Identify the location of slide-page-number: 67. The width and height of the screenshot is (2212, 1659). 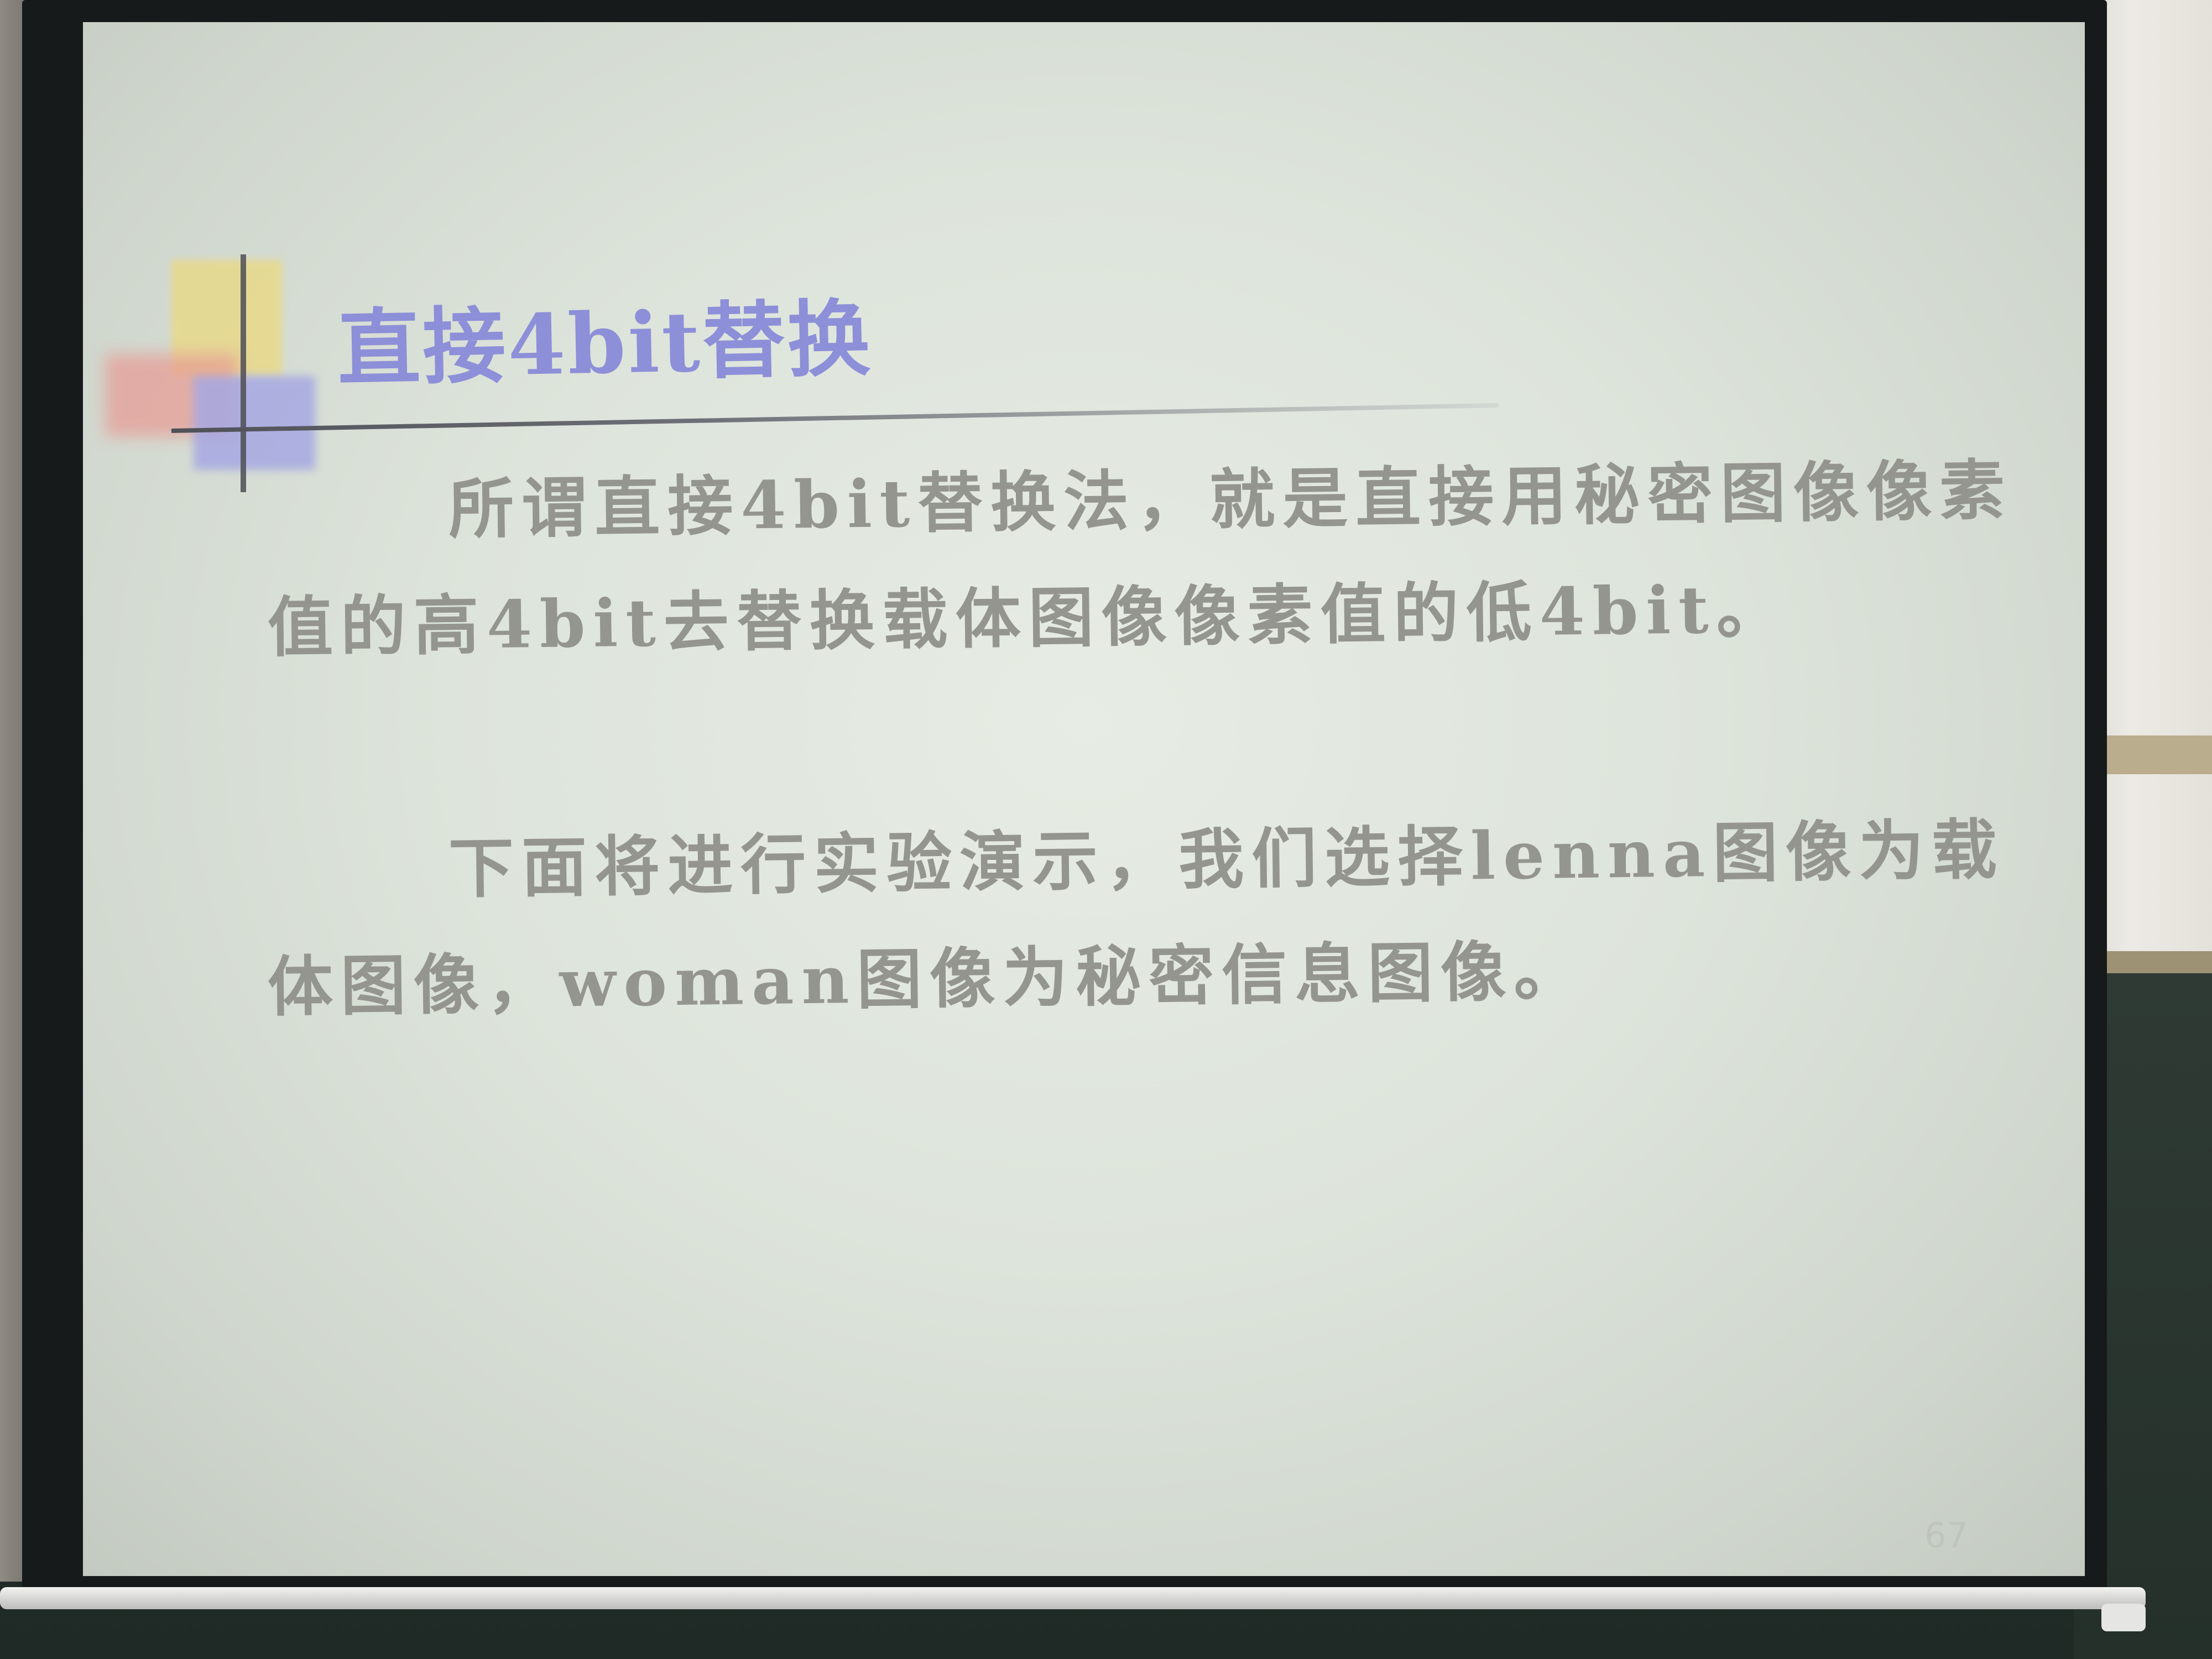
(1946, 1536).